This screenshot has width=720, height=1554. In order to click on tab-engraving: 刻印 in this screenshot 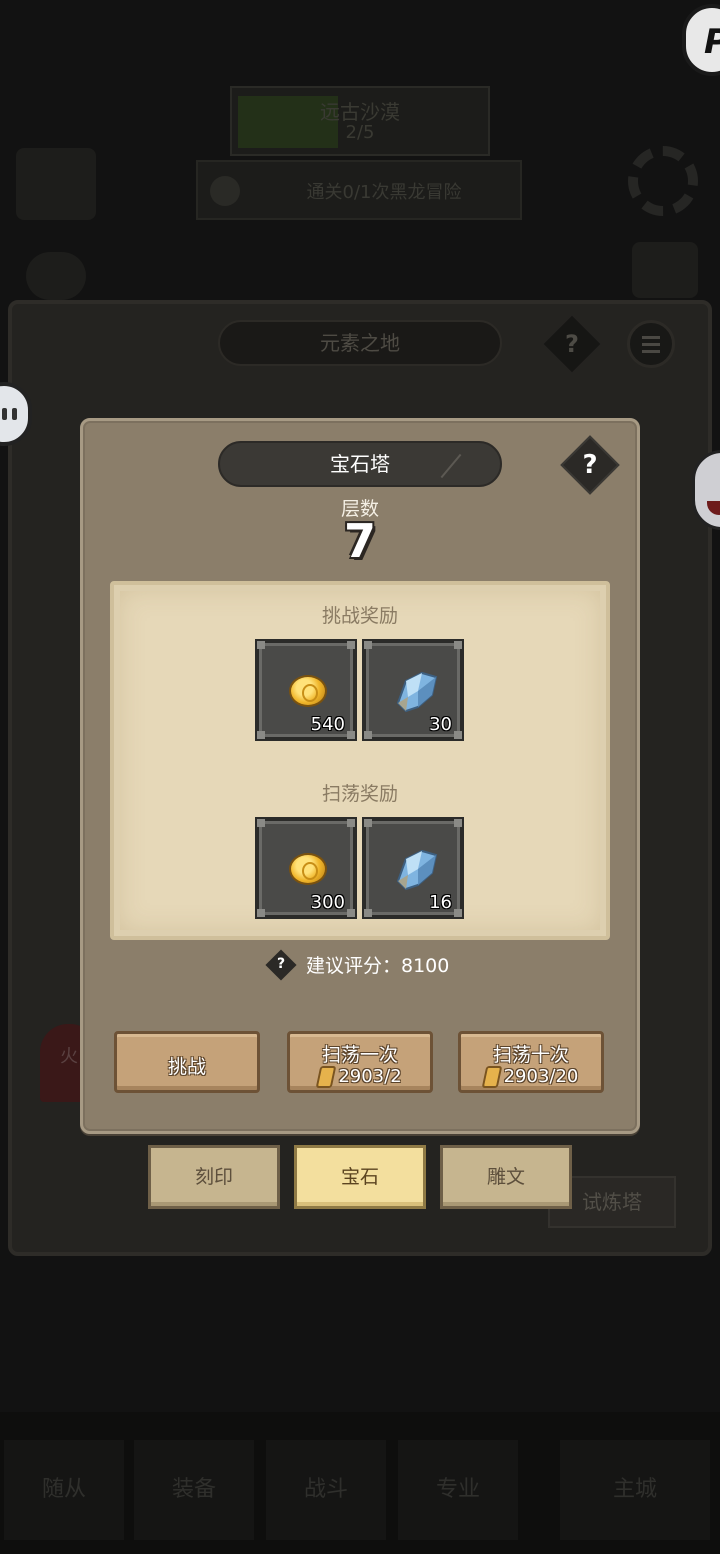, I will do `click(214, 1177)`.